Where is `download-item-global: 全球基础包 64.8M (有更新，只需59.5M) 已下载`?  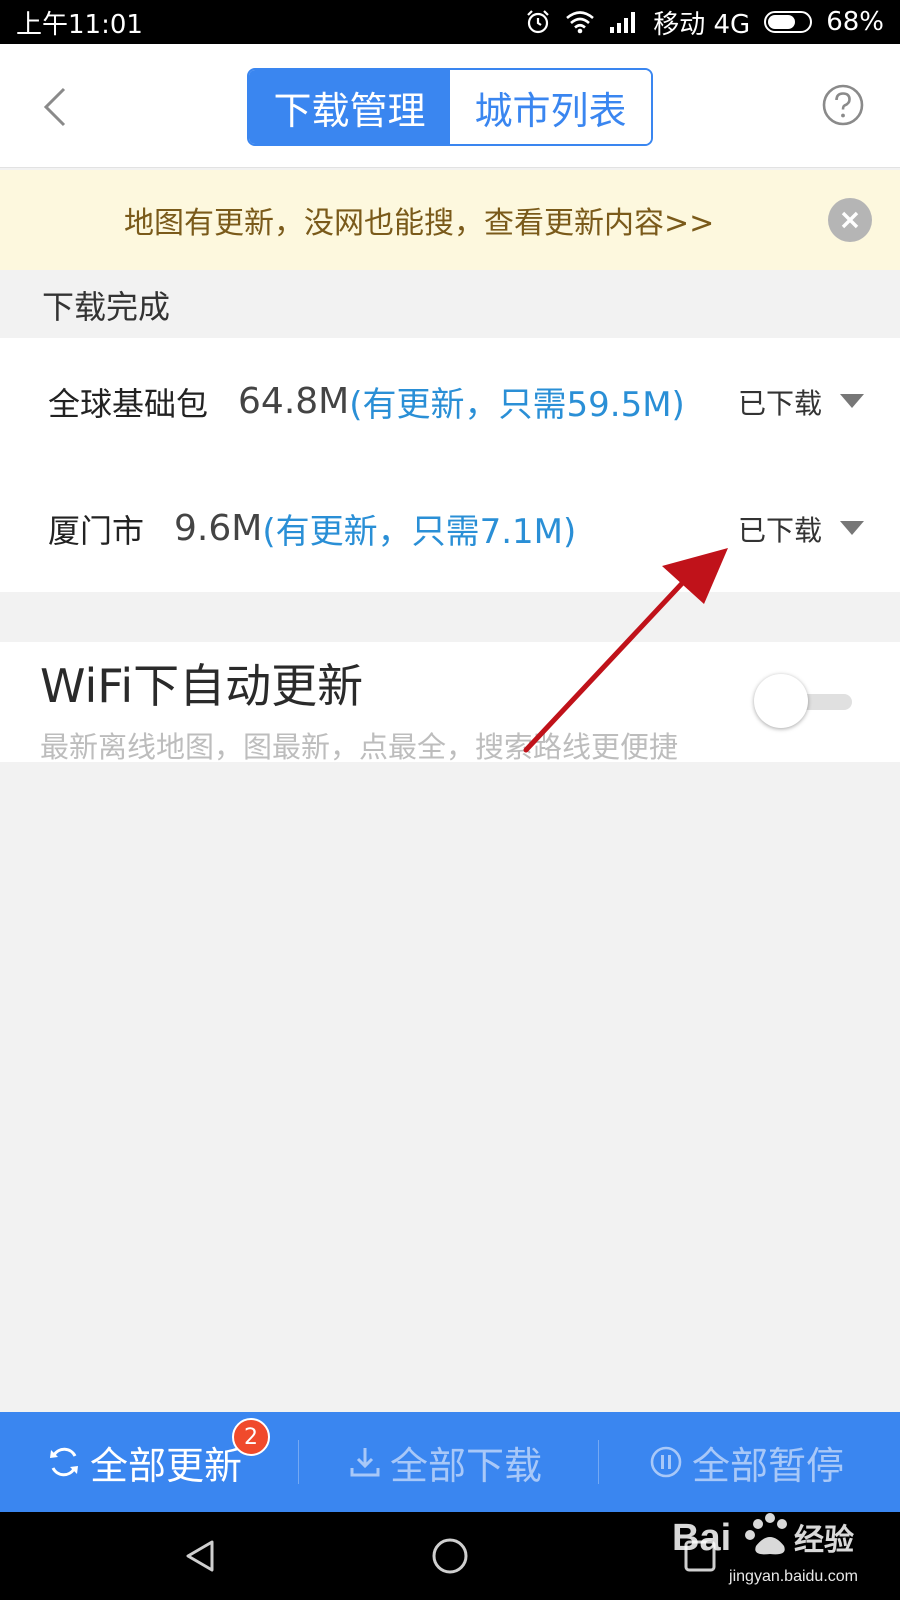 download-item-global: 全球基础包 64.8M (有更新，只需59.5M) 已下载 is located at coordinates (450, 401).